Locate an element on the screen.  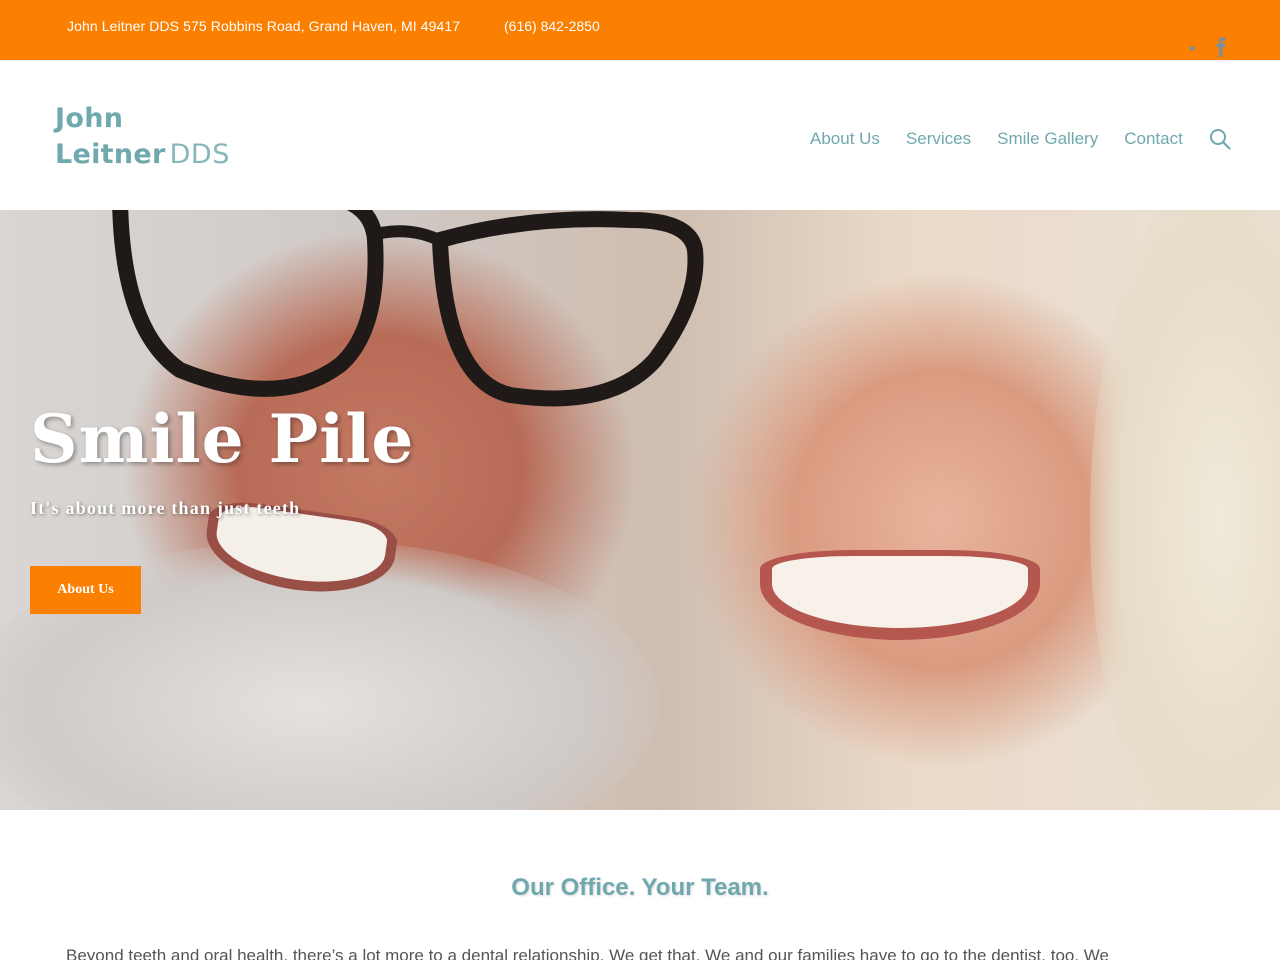
logo-line-1: John is located at coordinates (89, 118).